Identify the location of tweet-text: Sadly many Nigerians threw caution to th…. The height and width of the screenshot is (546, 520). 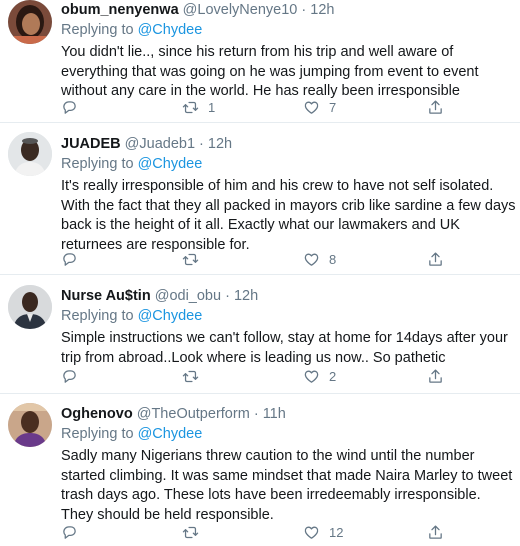
(287, 485).